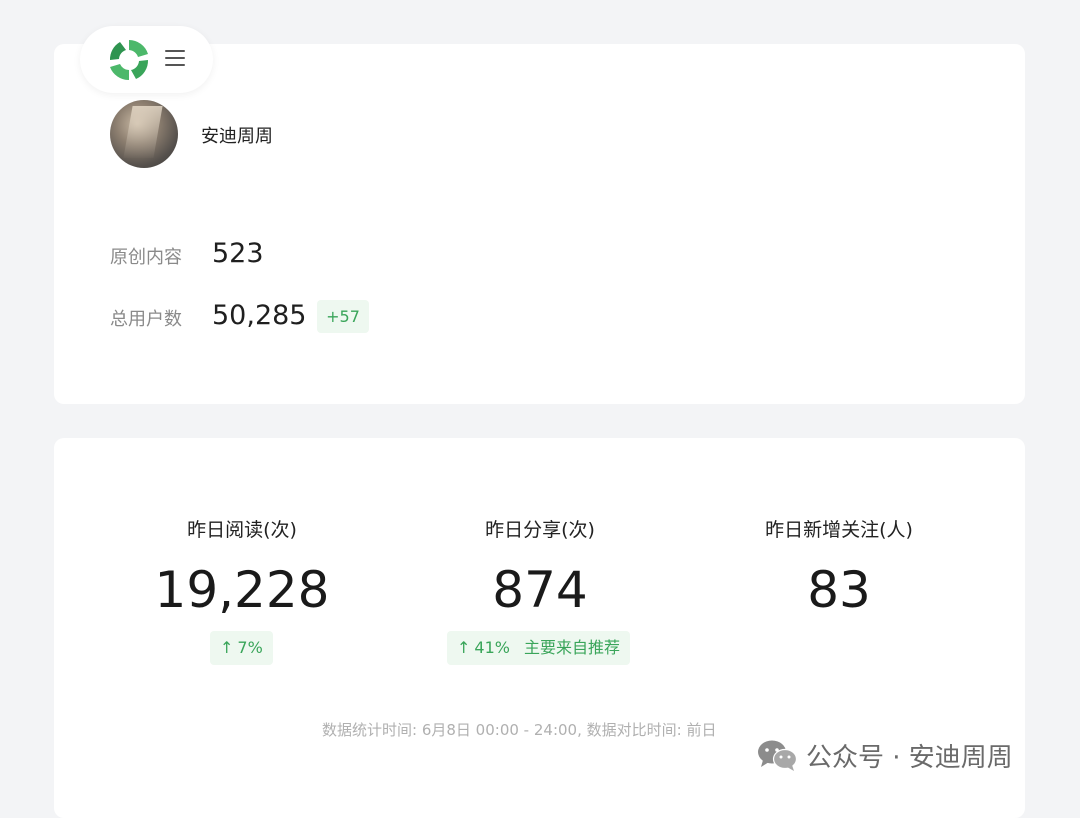 The width and height of the screenshot is (1080, 818). What do you see at coordinates (242, 530) in the screenshot?
I see `metric-reads-label: 昨日阅读(次)` at bounding box center [242, 530].